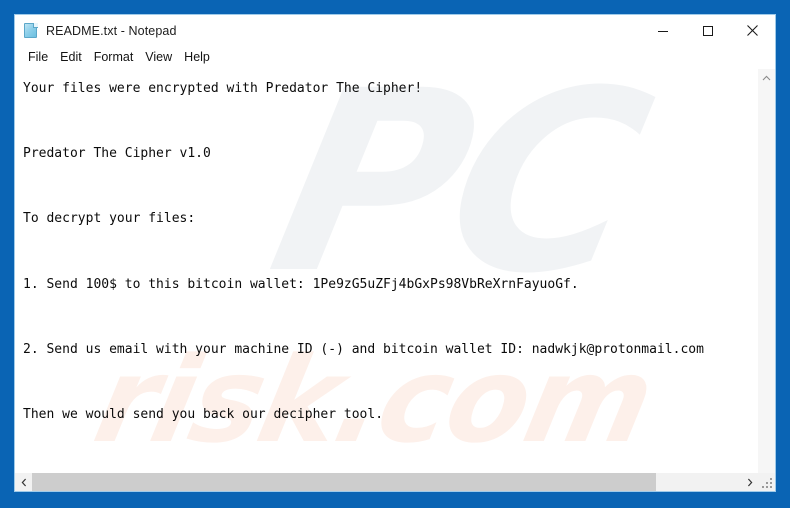  I want to click on title-bar: README.txt - Notepad, so click(395, 30).